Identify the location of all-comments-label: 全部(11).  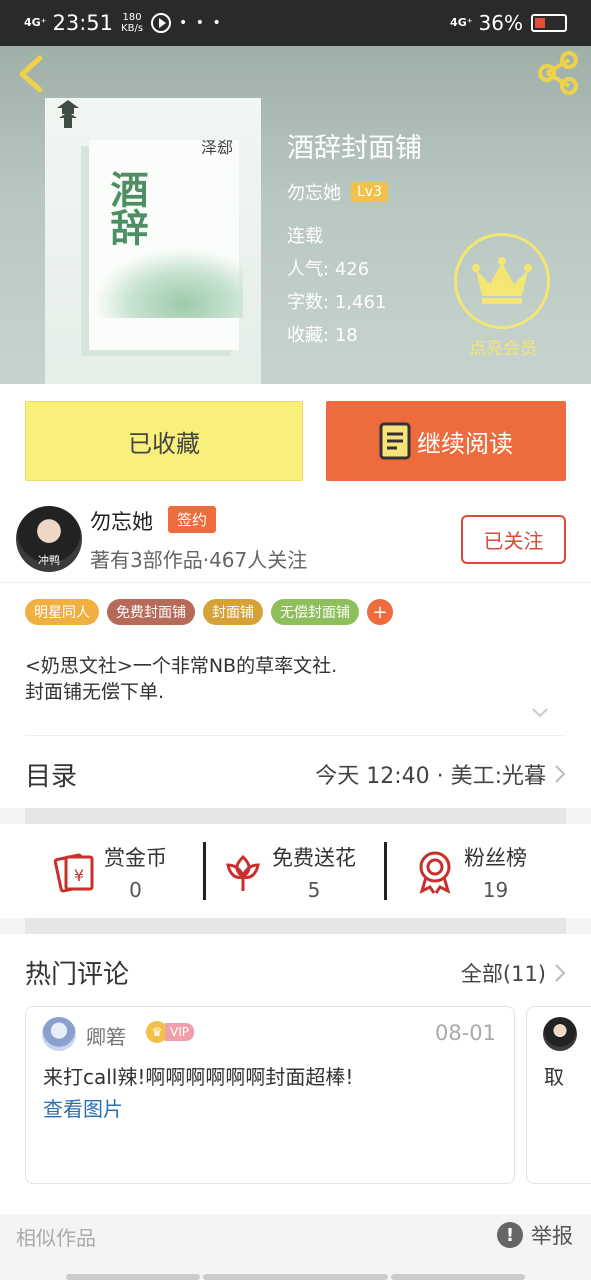
(503, 974).